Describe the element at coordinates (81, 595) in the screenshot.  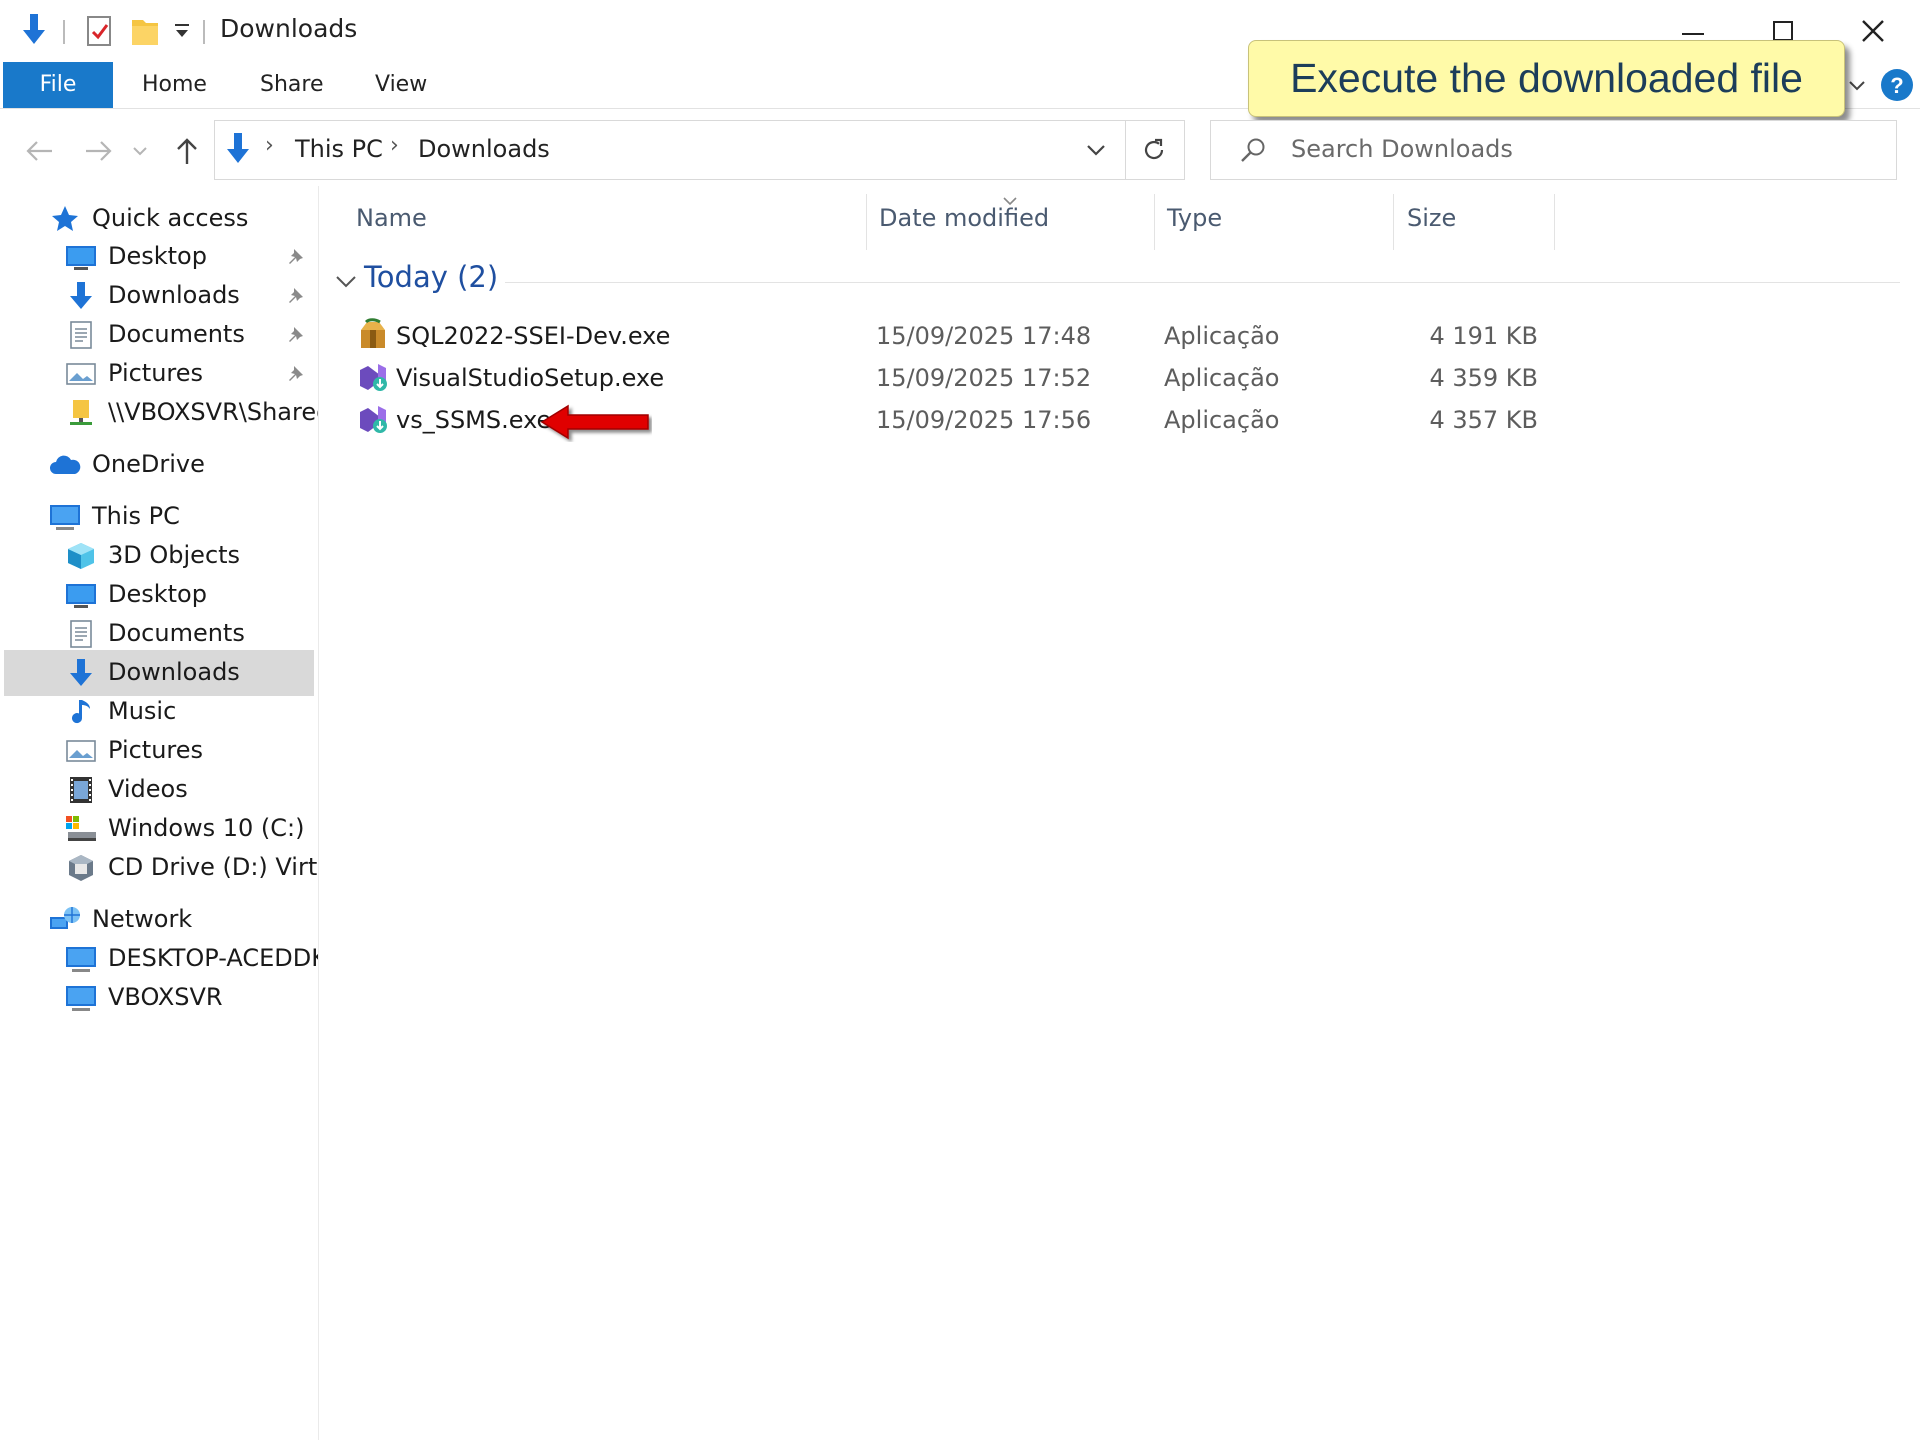
I see `desktop-icon` at that location.